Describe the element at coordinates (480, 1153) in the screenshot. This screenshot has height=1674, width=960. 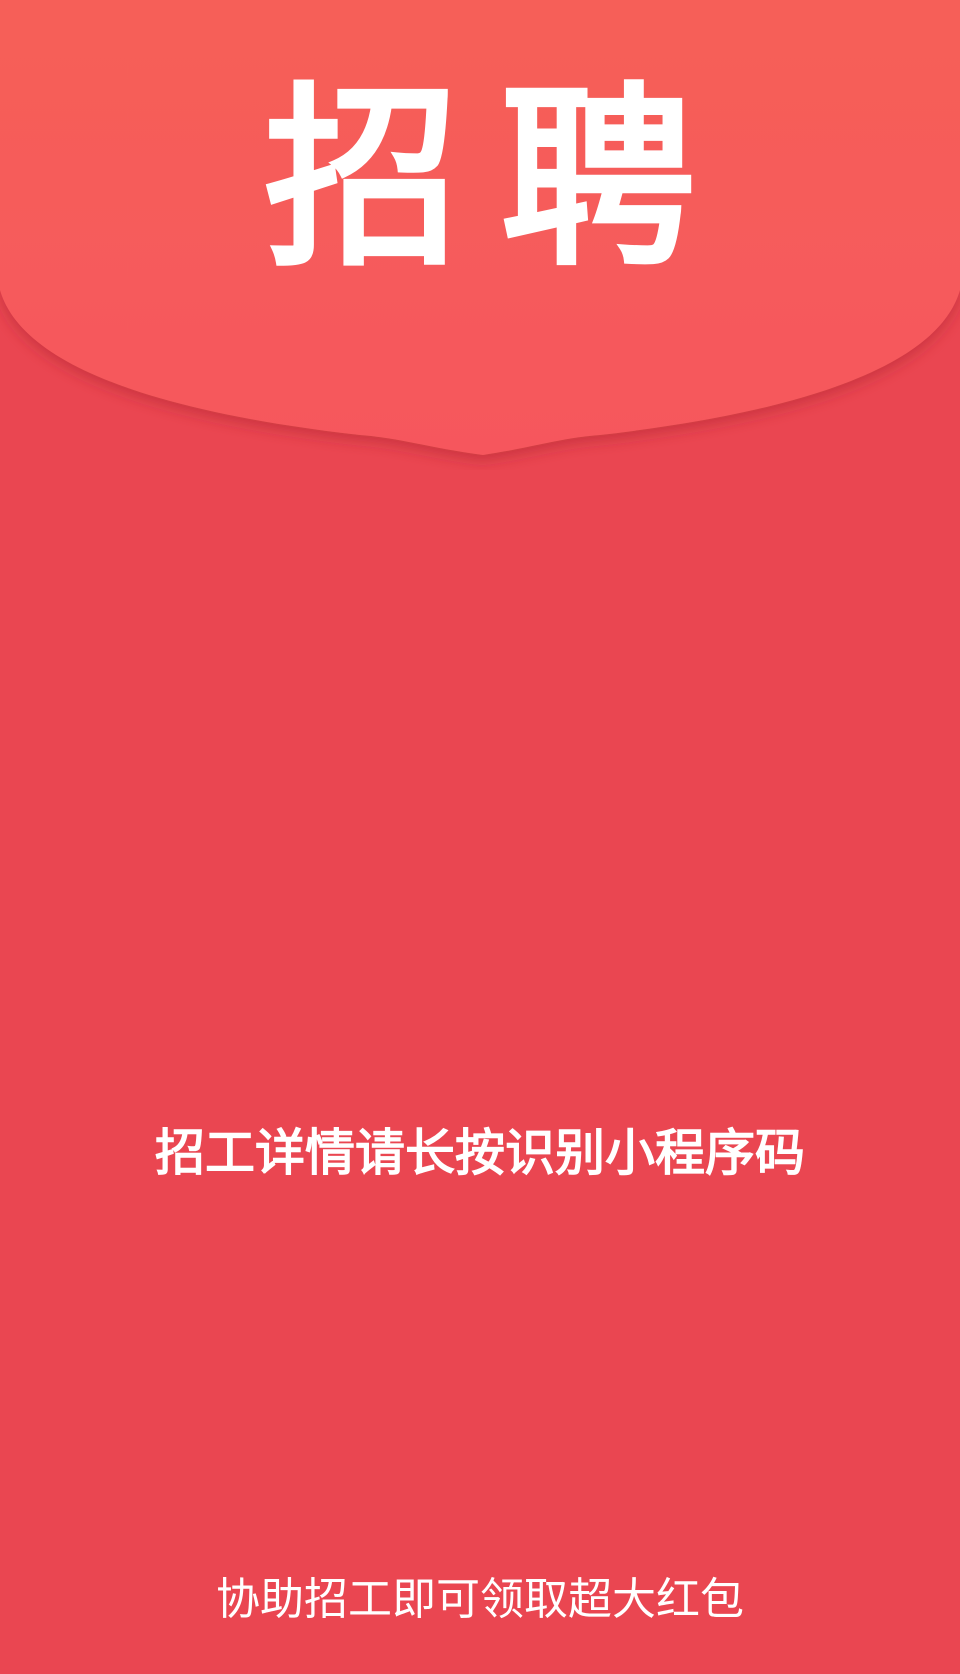
I see `qr-instruction-text: 招工详情请长按识别小程序码` at that location.